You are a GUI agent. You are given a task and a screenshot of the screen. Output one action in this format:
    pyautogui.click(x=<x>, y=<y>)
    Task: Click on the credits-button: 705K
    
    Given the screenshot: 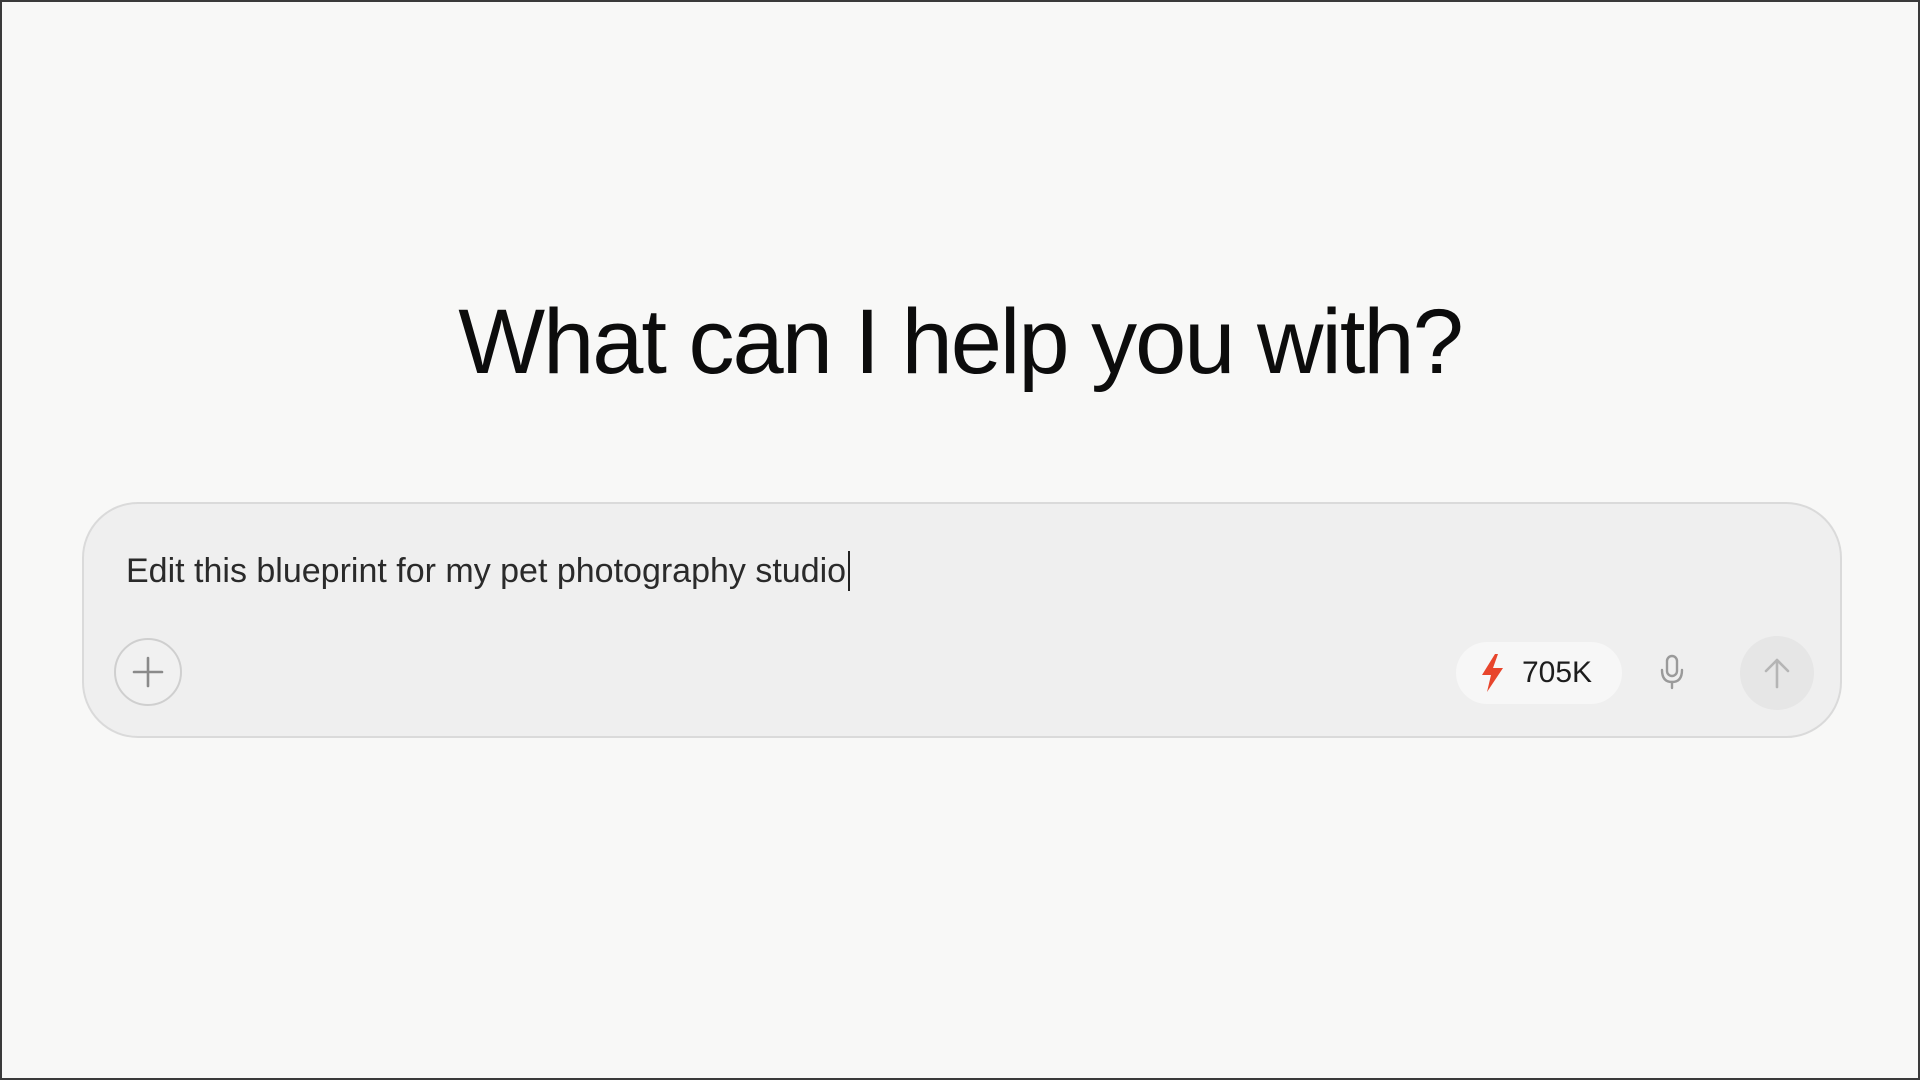 What is the action you would take?
    pyautogui.click(x=1539, y=673)
    